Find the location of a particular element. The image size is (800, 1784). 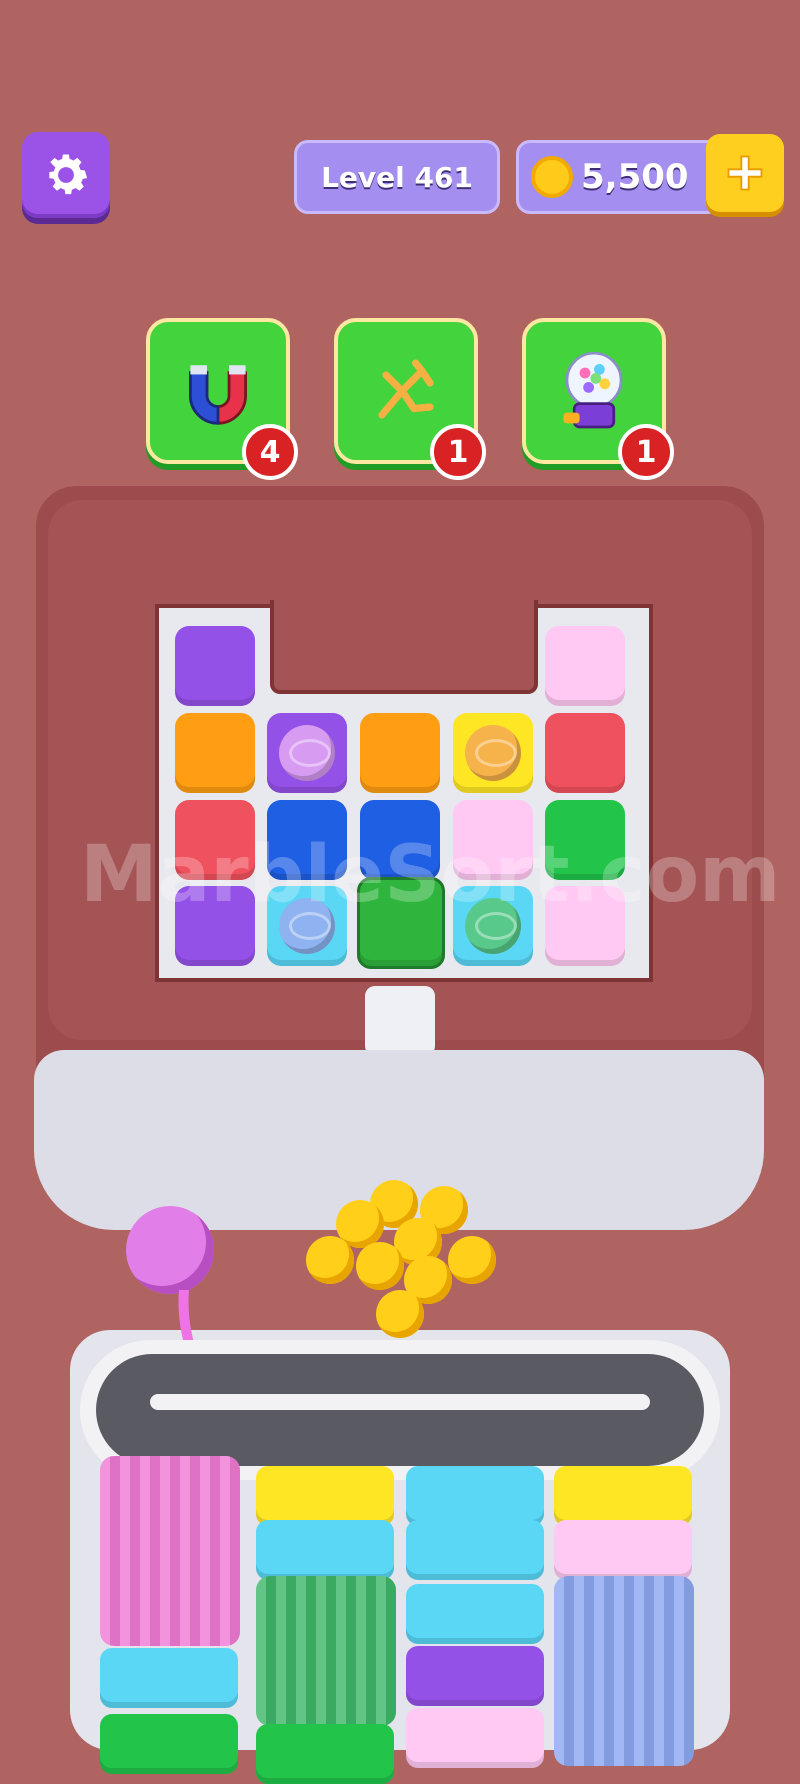

tile-purple-yarn is located at coordinates (307, 753).